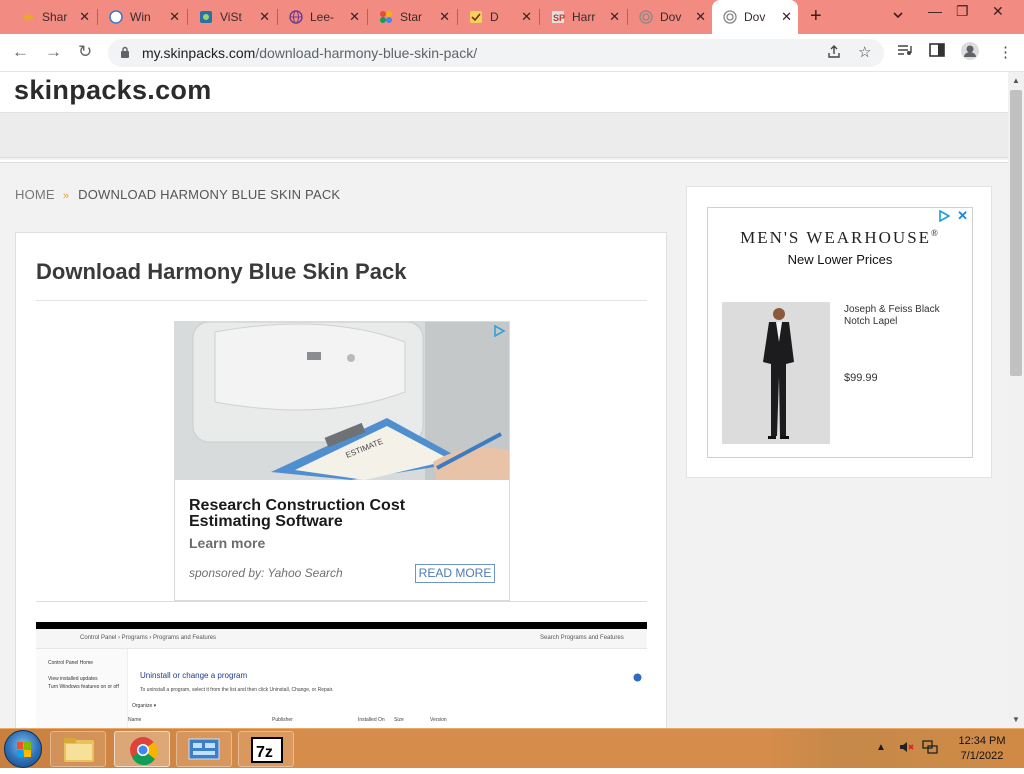 This screenshot has height=774, width=1024. I want to click on embed-col: Publisher, so click(282, 720).